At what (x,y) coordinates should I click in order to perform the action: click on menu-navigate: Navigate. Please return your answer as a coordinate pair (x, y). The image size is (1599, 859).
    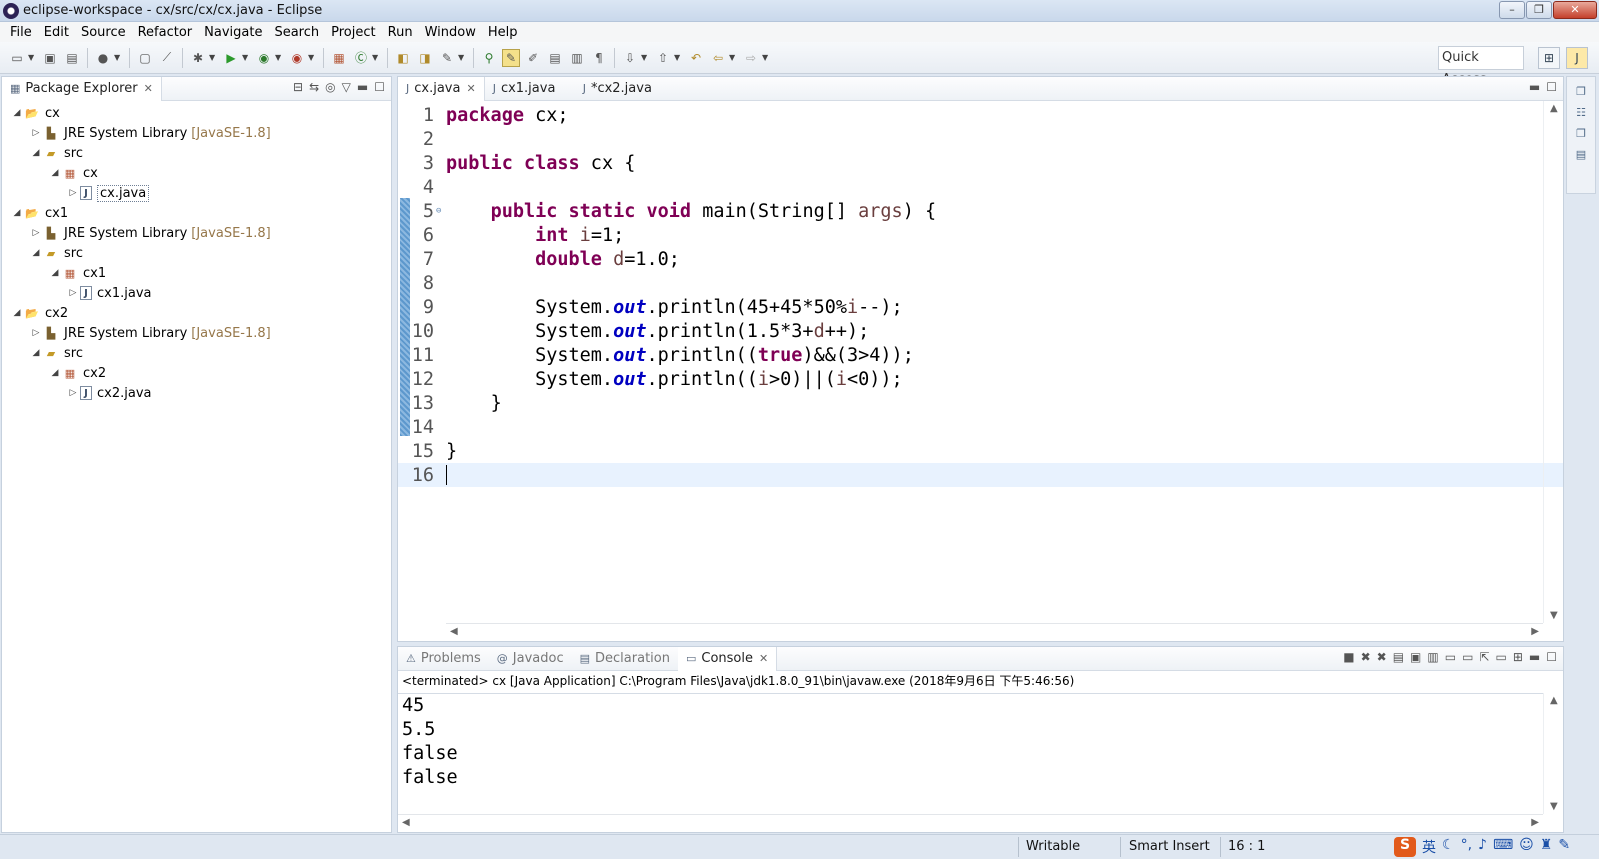
    Looking at the image, I should click on (233, 32).